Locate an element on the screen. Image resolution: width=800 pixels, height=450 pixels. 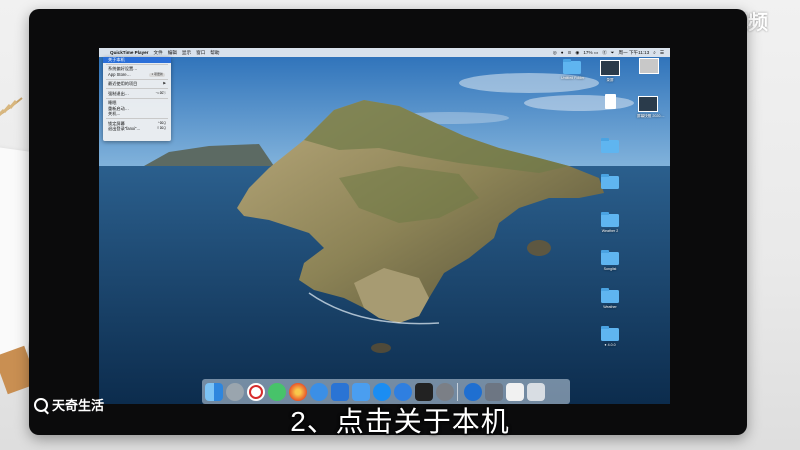
app-menu: QuickTime Player is located at coordinates (129, 52).